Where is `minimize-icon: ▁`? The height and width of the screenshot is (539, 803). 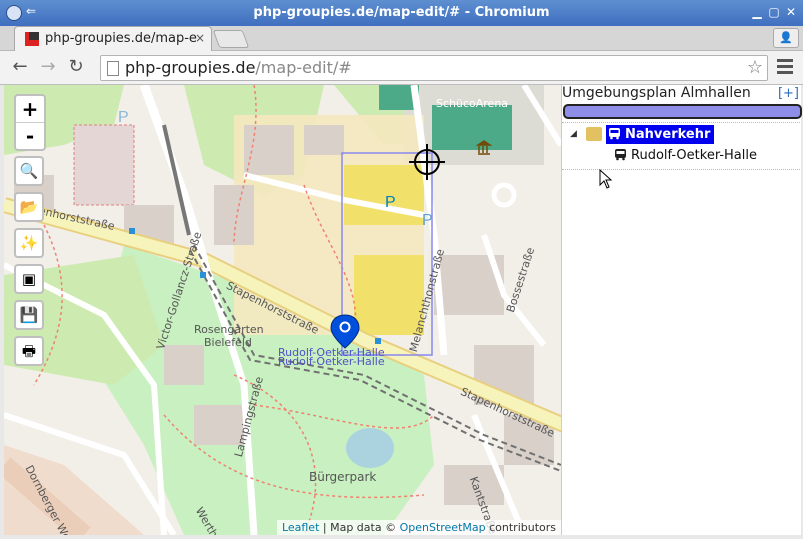
minimize-icon: ▁ is located at coordinates (757, 12).